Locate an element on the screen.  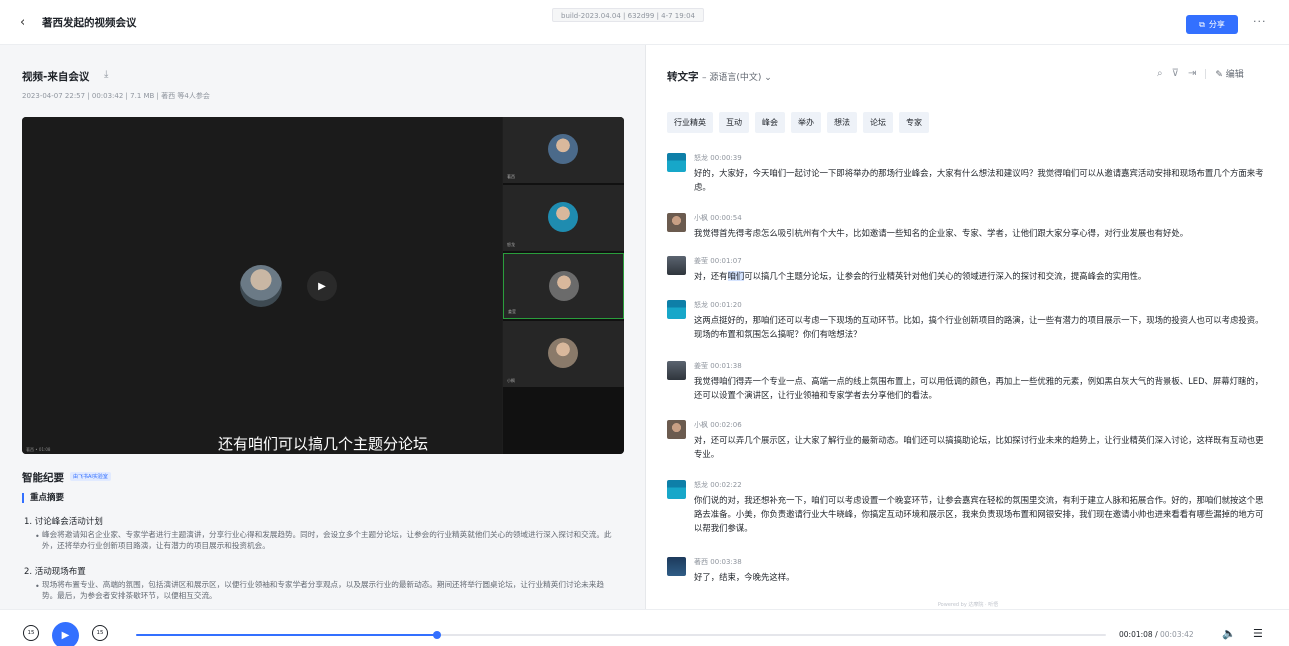
progress-track is located at coordinates (621, 635).